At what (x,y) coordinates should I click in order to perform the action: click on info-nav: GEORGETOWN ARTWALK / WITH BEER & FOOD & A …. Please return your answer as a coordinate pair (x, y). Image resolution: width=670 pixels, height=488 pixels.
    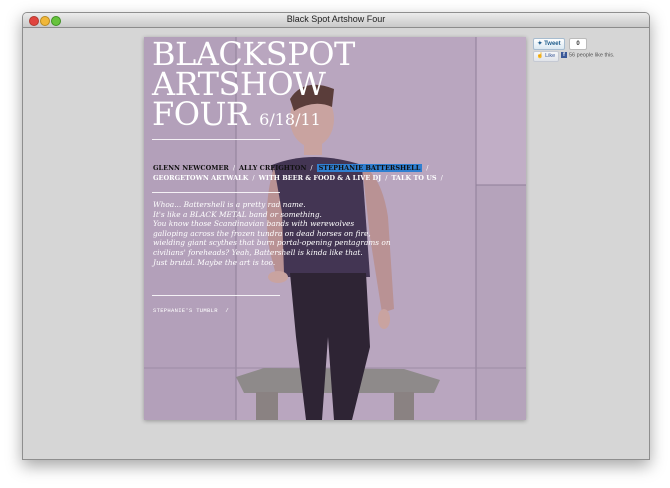
    Looking at the image, I should click on (300, 178).